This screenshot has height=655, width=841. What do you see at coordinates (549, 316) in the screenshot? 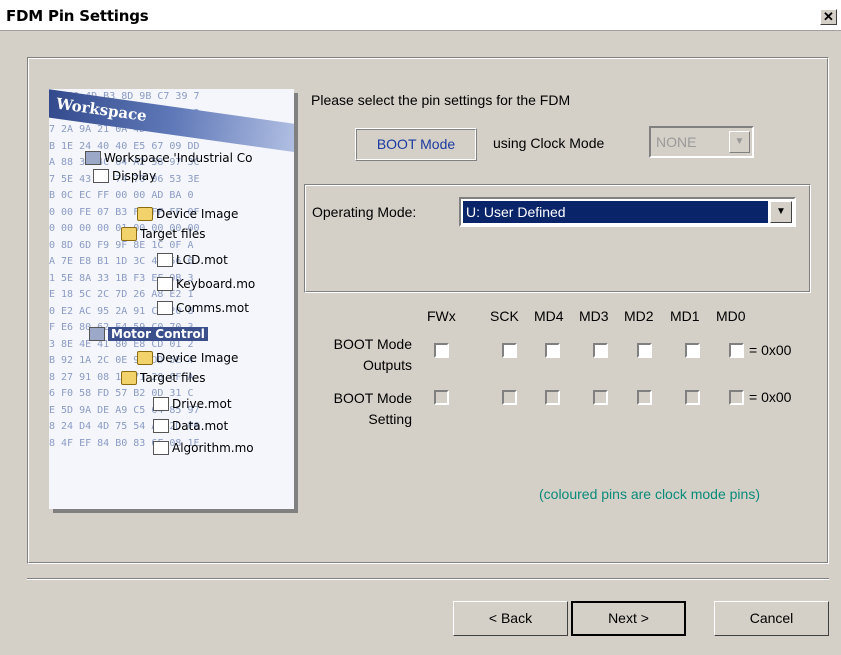
I see `pin-column-header: MD4` at bounding box center [549, 316].